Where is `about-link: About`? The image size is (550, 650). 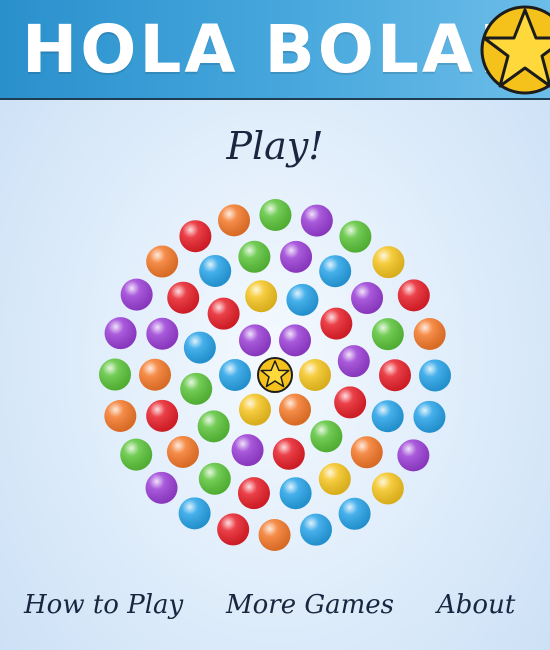 about-link: About is located at coordinates (476, 605).